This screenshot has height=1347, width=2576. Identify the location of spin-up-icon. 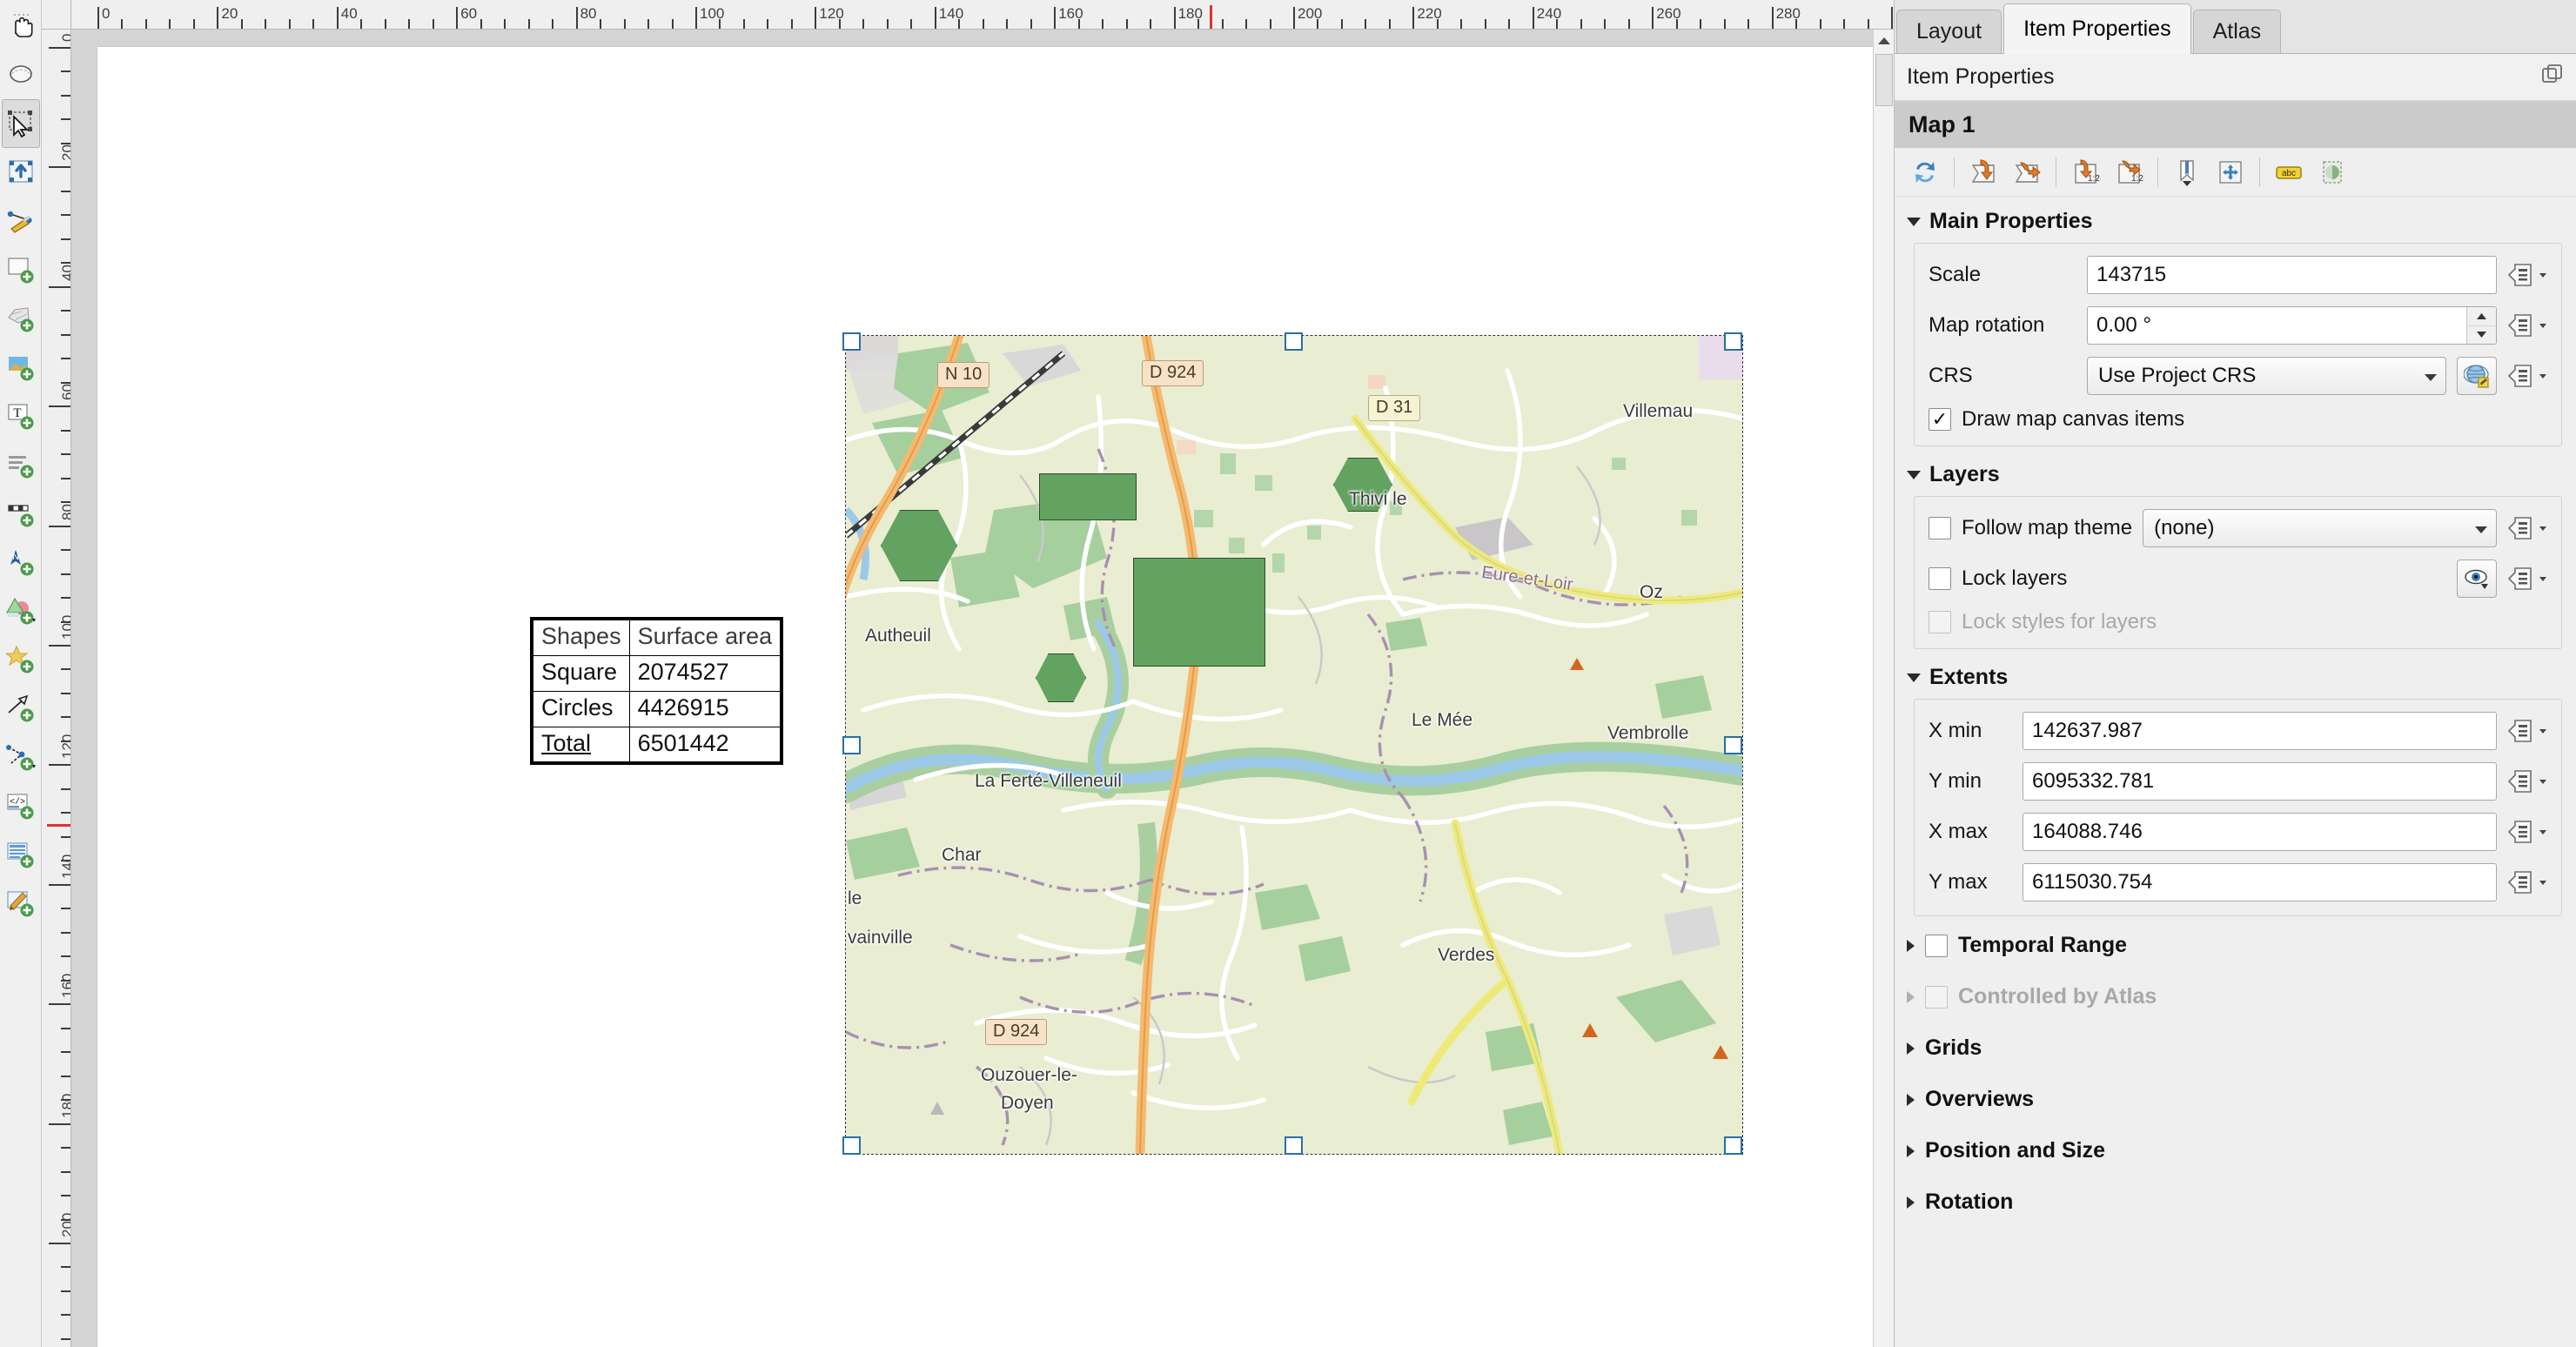
(2481, 316).